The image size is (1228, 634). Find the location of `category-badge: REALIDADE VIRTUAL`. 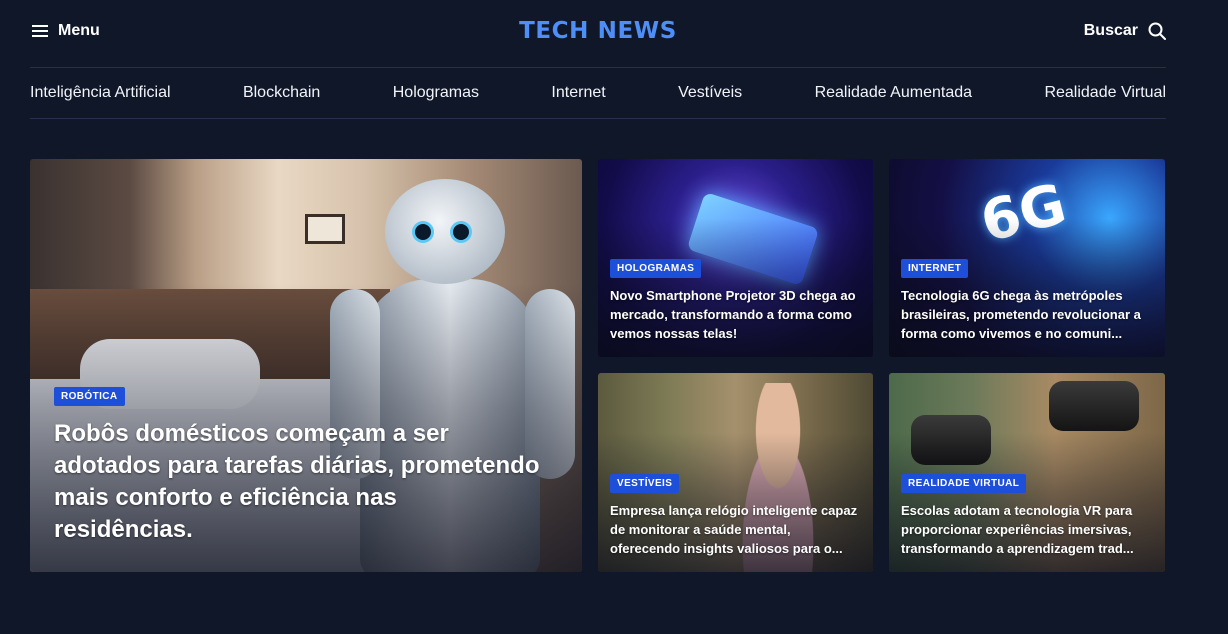

category-badge: REALIDADE VIRTUAL is located at coordinates (964, 483).